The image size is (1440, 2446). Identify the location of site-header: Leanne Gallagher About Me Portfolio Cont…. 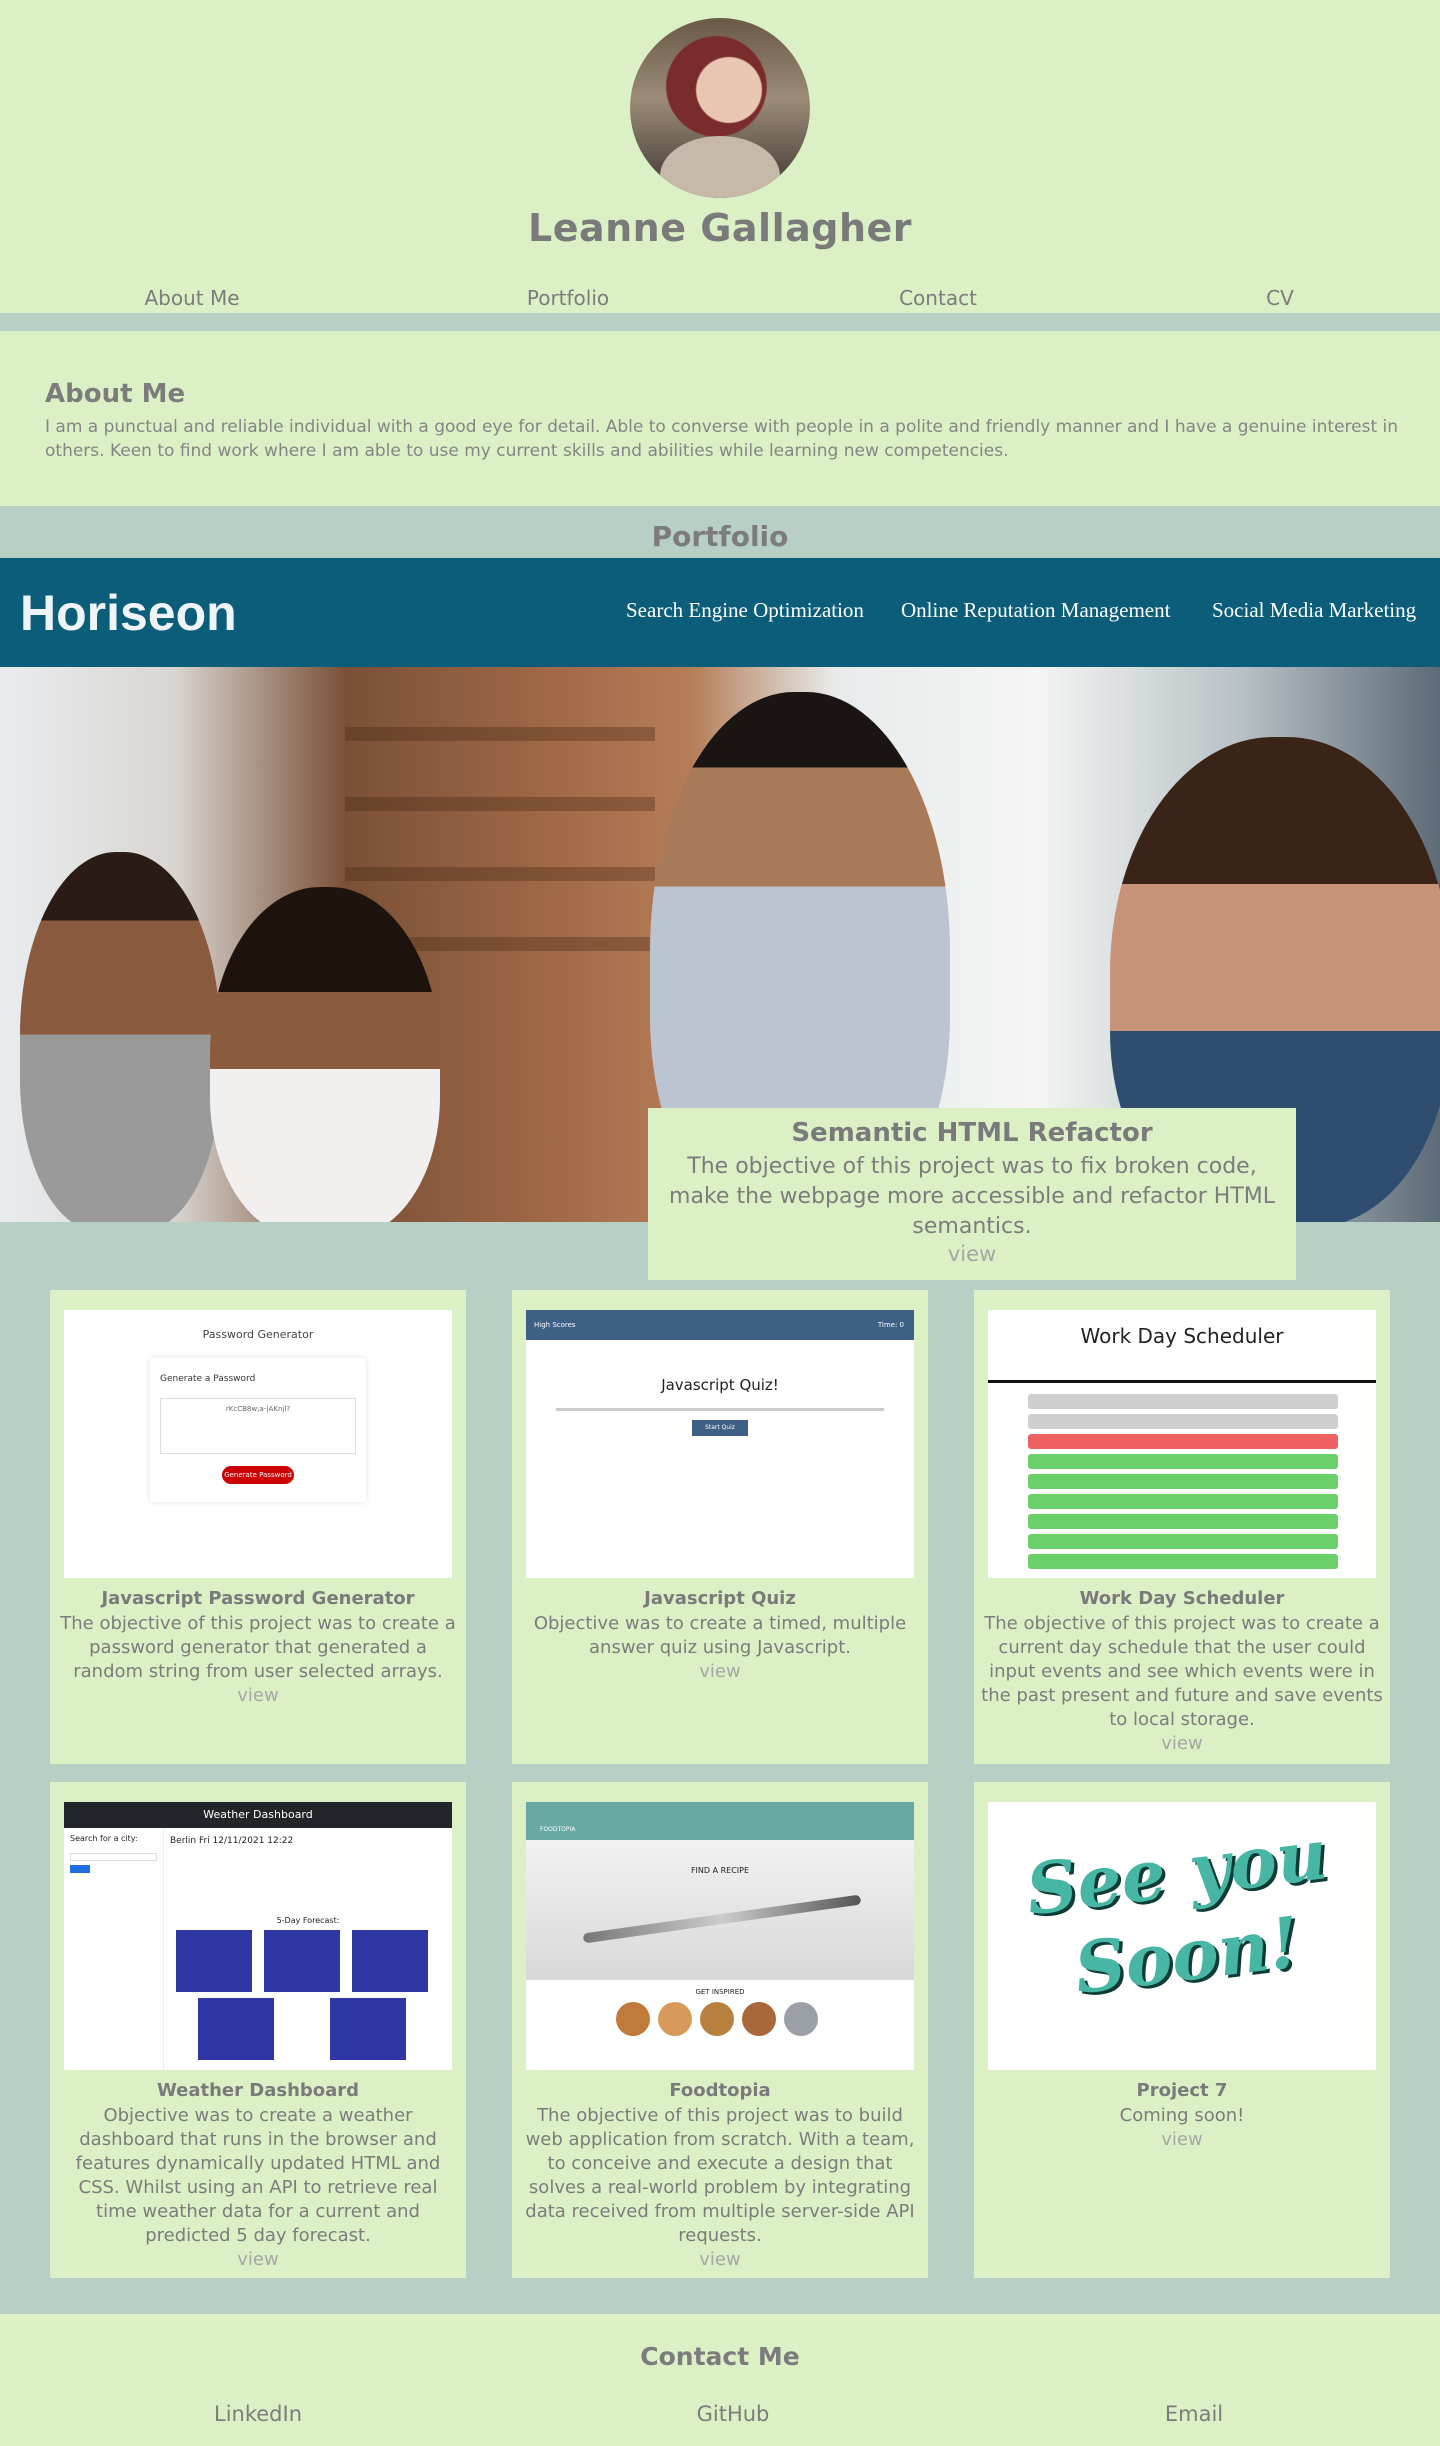
(720, 156).